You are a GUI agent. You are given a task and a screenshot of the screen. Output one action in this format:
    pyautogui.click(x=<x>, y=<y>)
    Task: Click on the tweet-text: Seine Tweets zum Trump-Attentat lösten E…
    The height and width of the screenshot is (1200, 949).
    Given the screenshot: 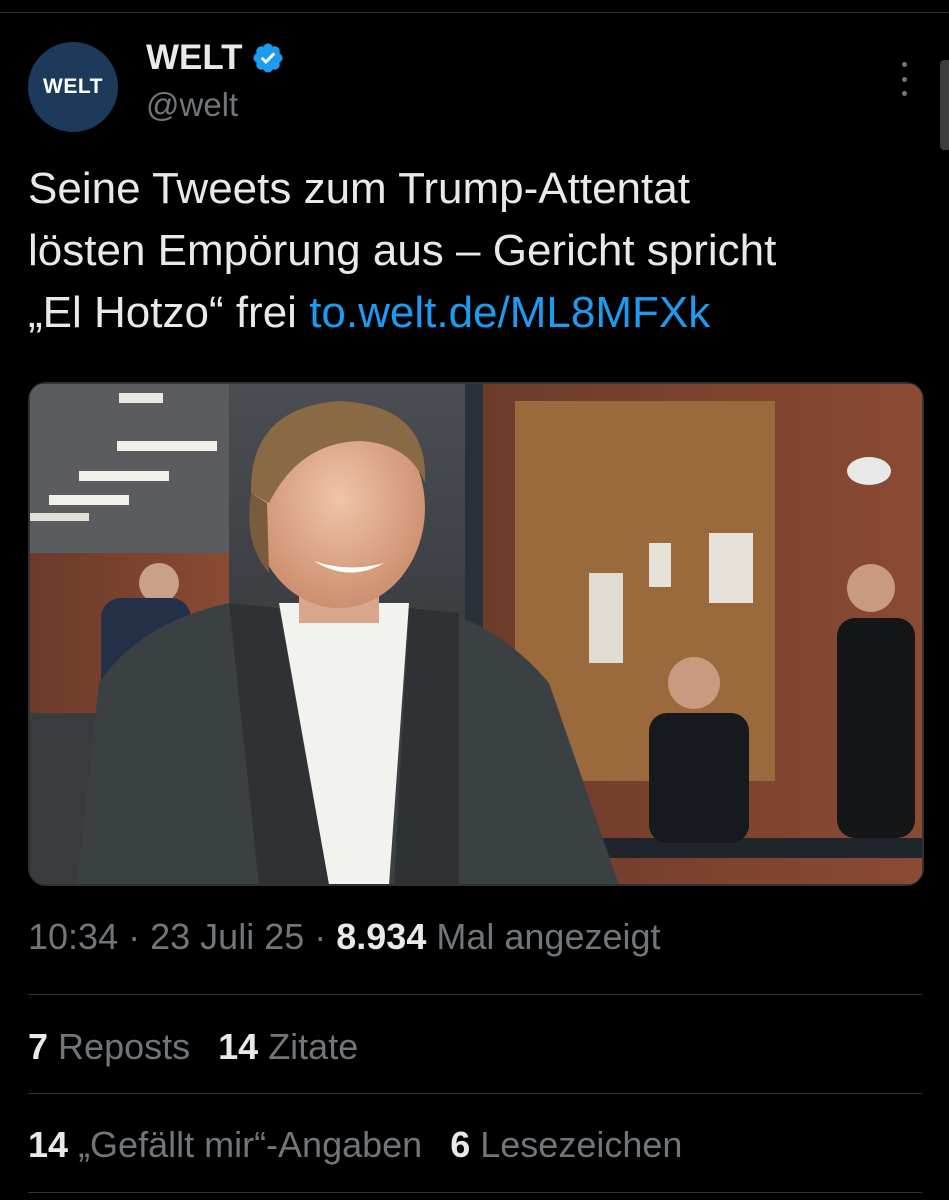 What is the action you would take?
    pyautogui.click(x=478, y=251)
    